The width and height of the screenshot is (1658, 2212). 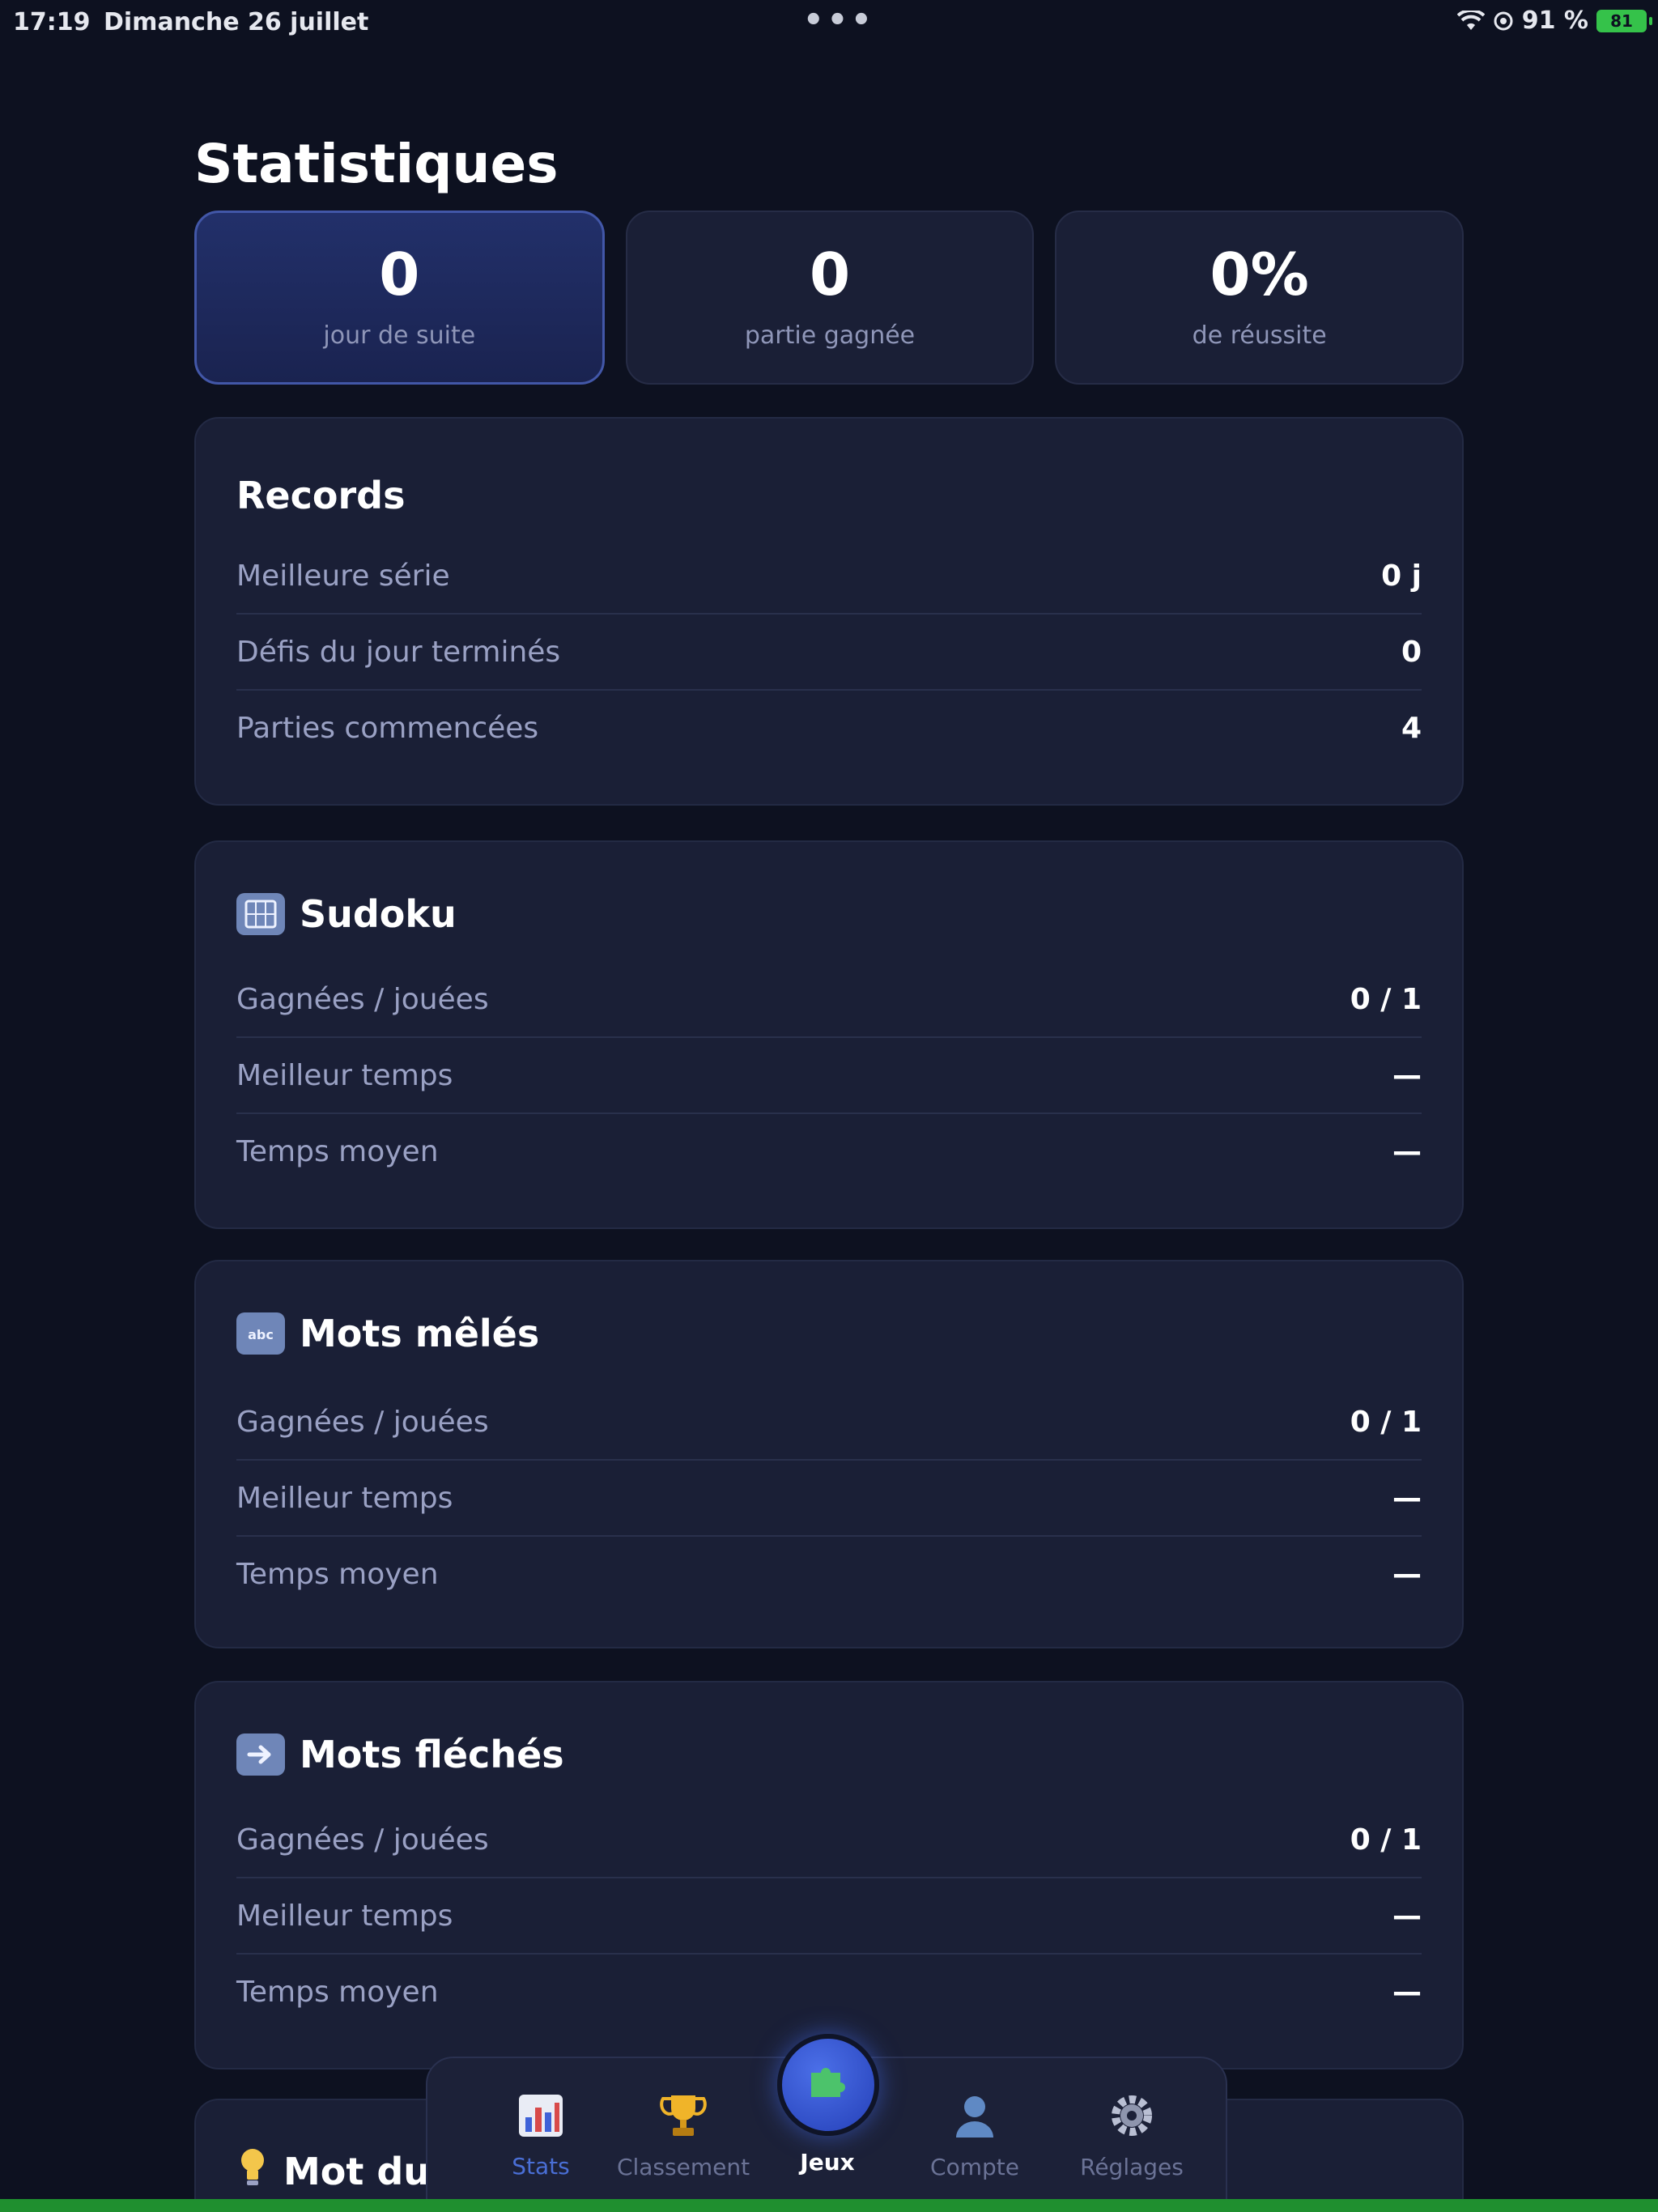 What do you see at coordinates (827, 2162) in the screenshot?
I see `nav-label: Jeux` at bounding box center [827, 2162].